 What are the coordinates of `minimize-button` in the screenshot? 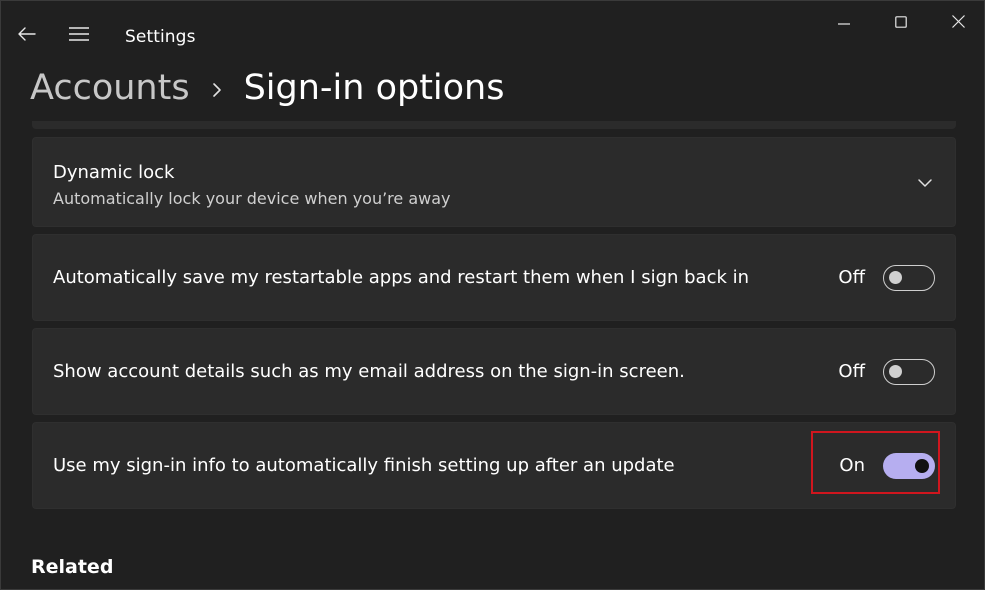 It's located at (844, 22).